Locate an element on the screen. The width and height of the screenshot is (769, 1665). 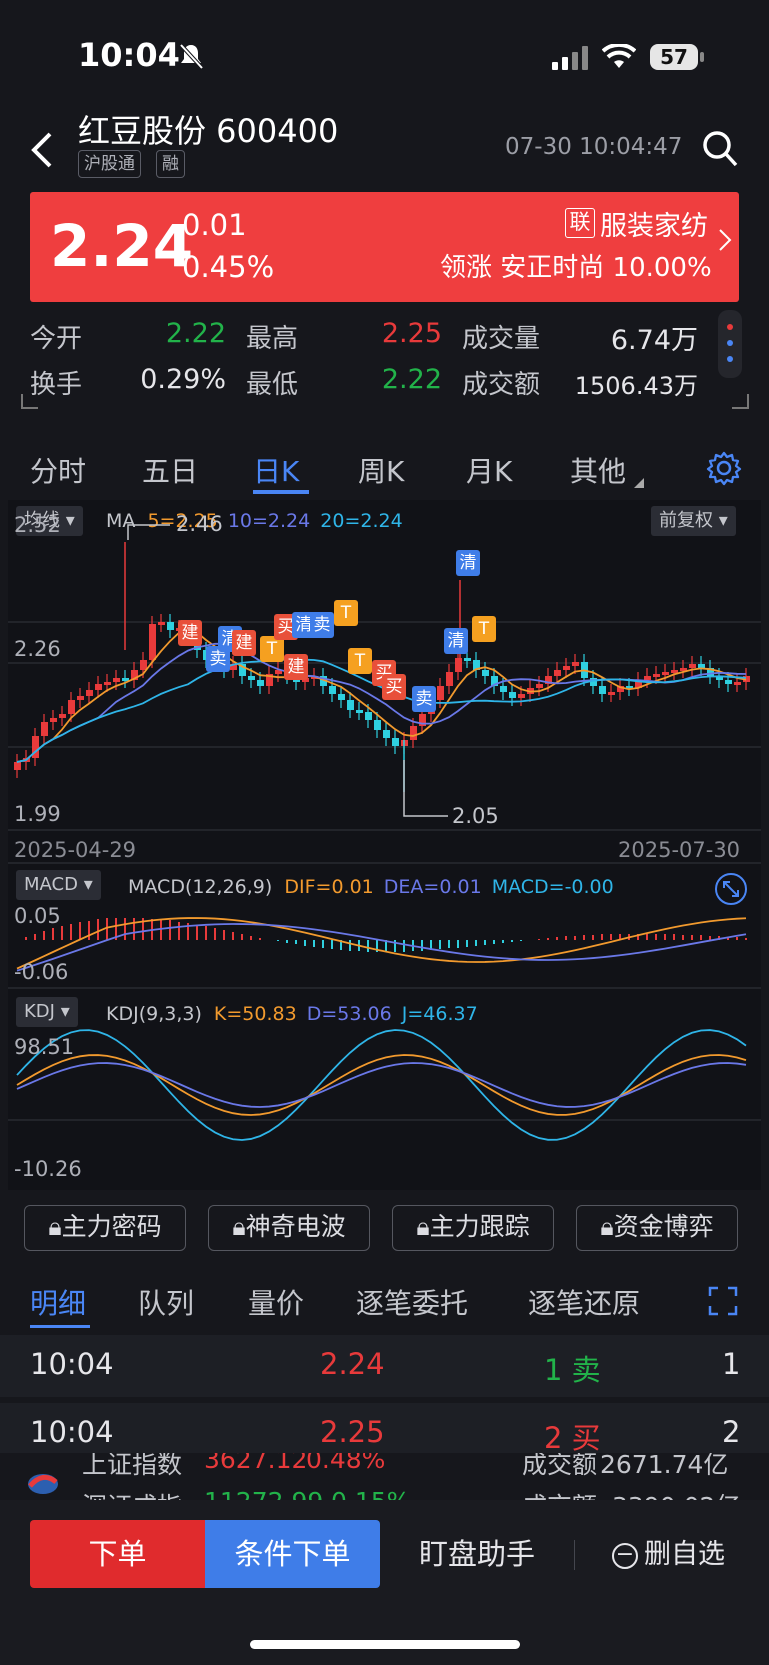
back-icon is located at coordinates (43, 150).